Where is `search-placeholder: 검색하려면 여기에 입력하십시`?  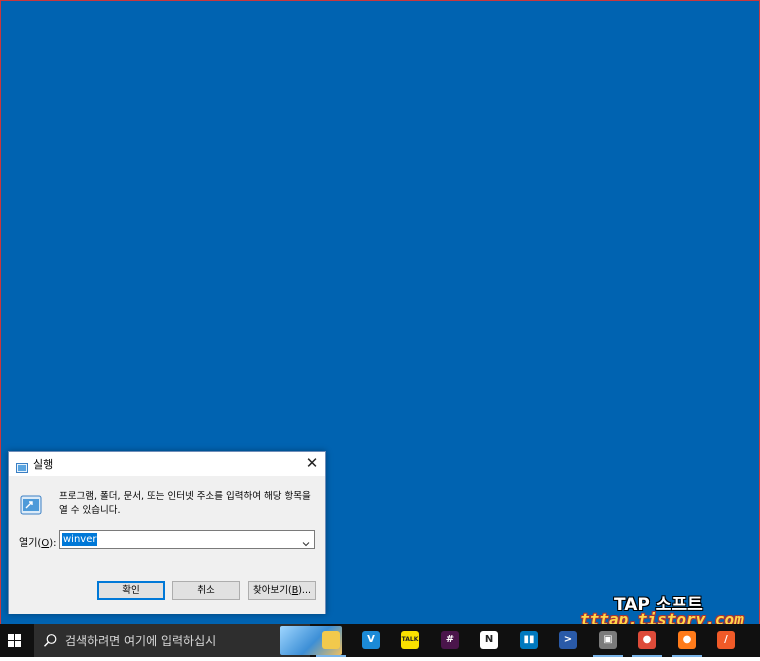
search-placeholder: 검색하려면 여기에 입력하십시 is located at coordinates (141, 641).